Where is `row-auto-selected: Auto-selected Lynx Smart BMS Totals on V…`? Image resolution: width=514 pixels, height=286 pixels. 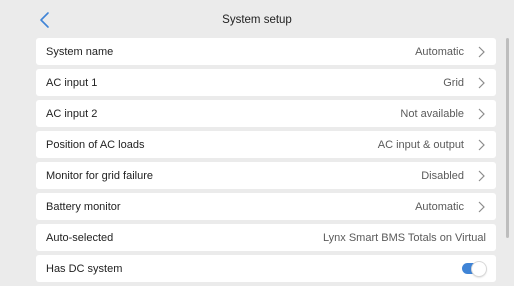
row-auto-selected: Auto-selected Lynx Smart BMS Totals on V… is located at coordinates (266, 237).